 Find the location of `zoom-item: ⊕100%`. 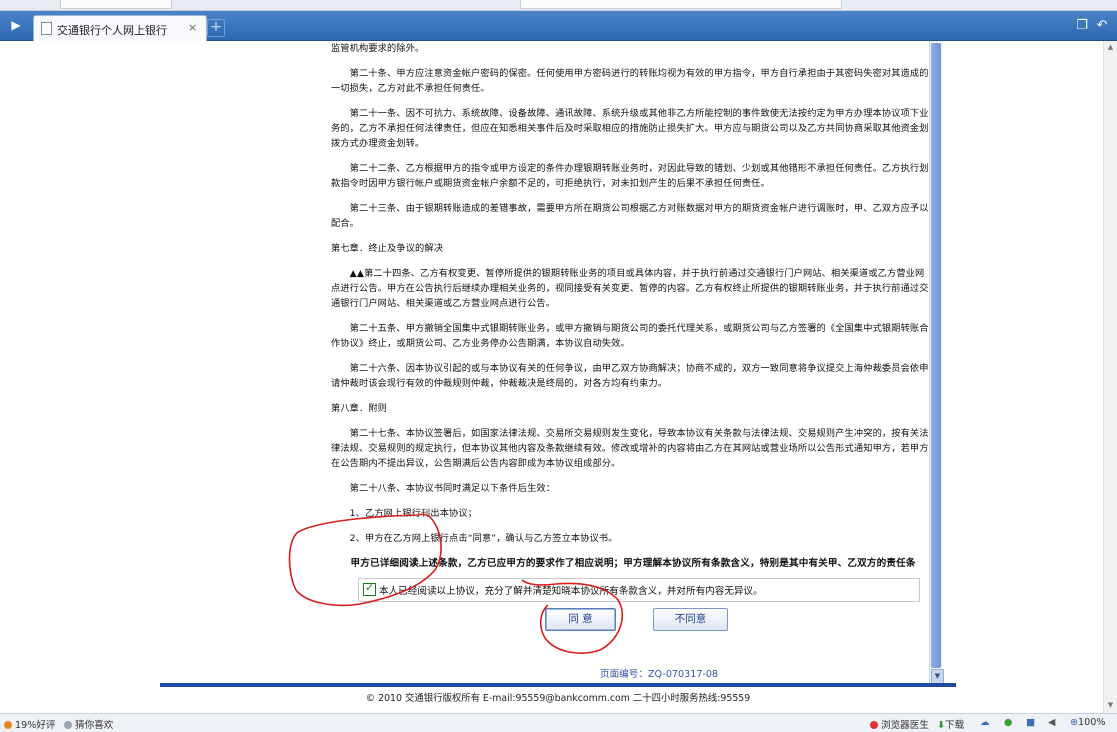

zoom-item: ⊕100% is located at coordinates (1087, 722).